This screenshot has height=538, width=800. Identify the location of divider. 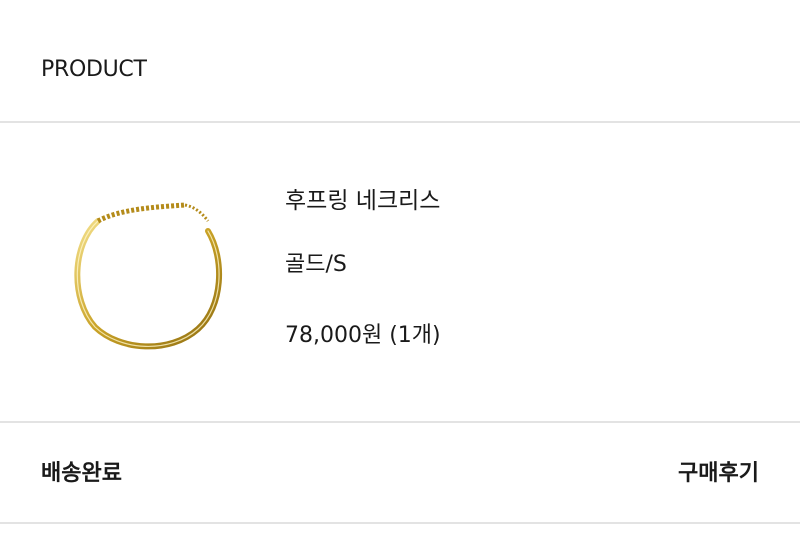
(400, 523).